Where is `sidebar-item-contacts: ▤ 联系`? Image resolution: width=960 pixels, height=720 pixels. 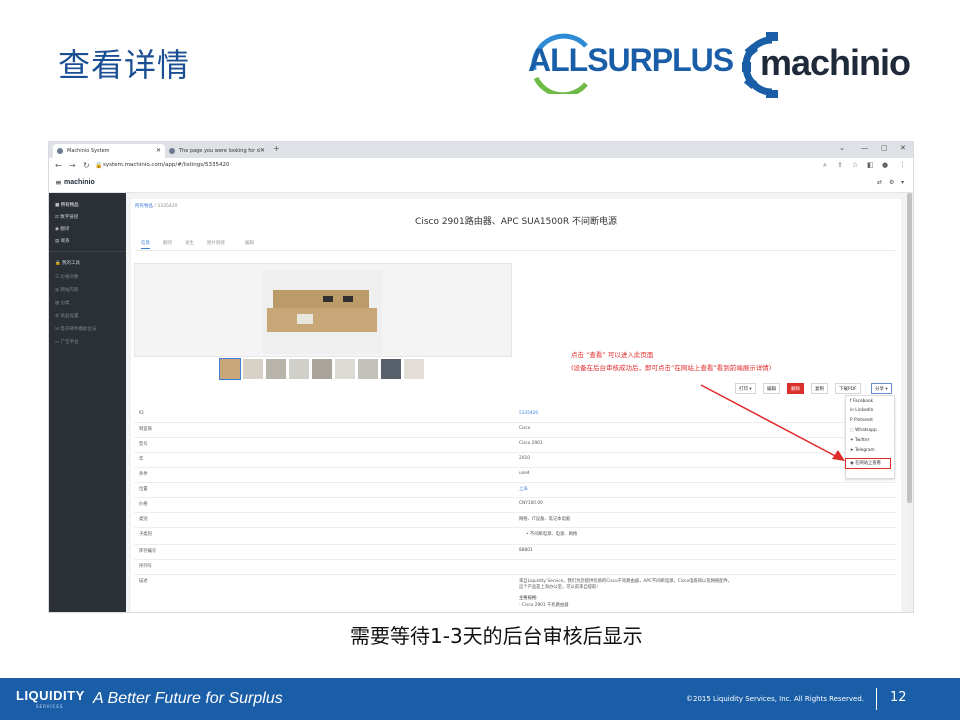 sidebar-item-contacts: ▤ 联系 is located at coordinates (62, 241).